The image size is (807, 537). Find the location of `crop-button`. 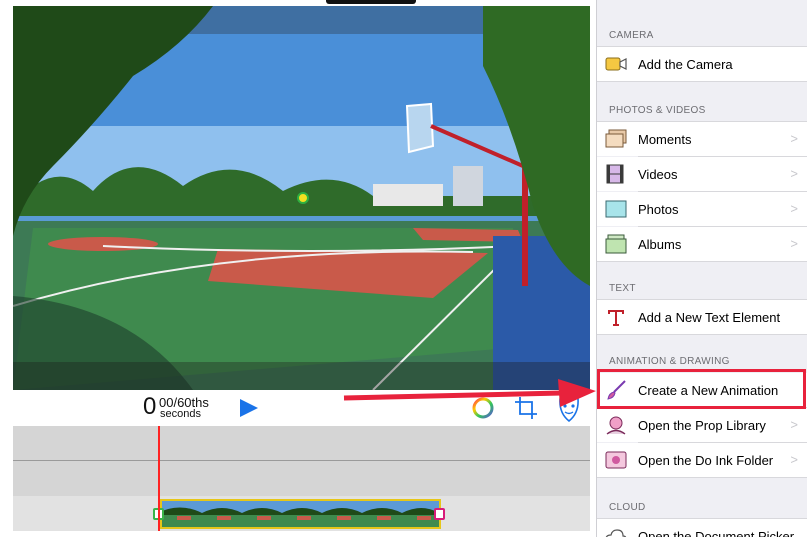

crop-button is located at coordinates (526, 408).